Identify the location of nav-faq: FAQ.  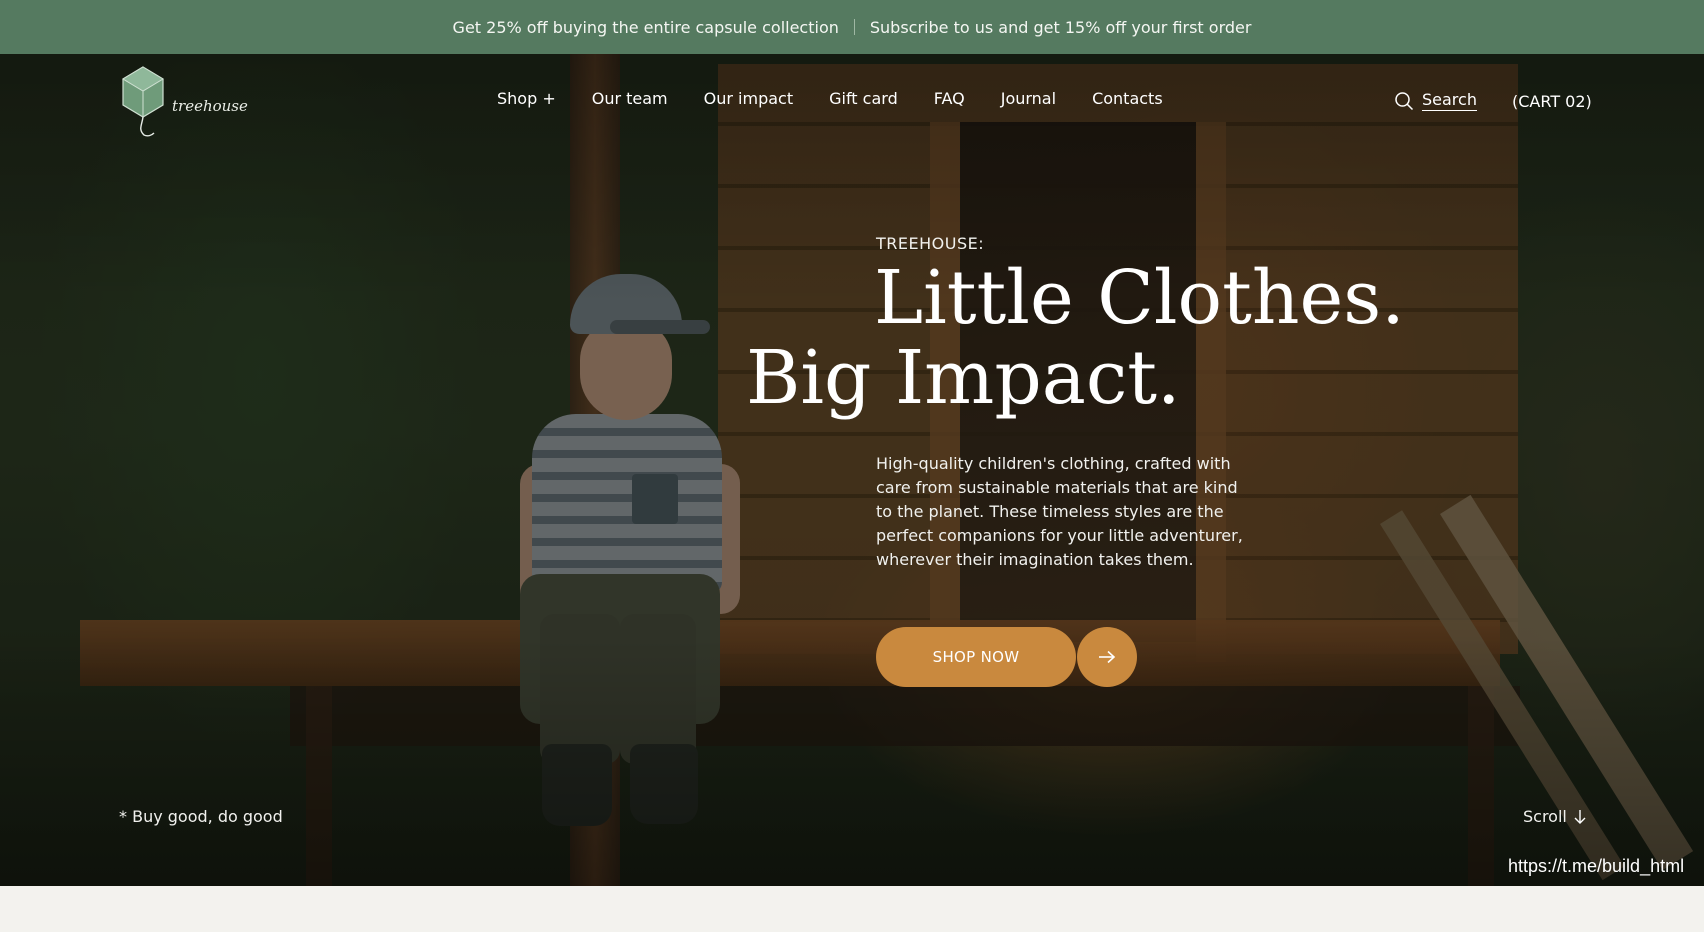
(949, 98).